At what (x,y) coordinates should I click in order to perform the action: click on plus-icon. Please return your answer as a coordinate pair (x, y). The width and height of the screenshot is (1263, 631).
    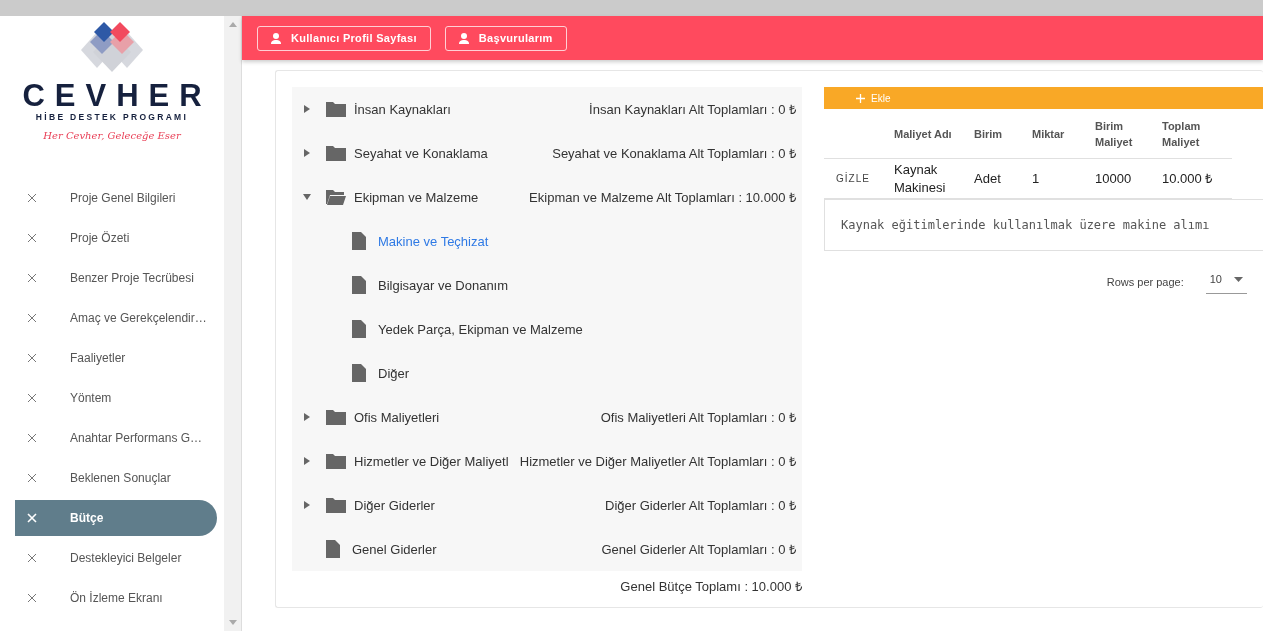
    Looking at the image, I should click on (860, 98).